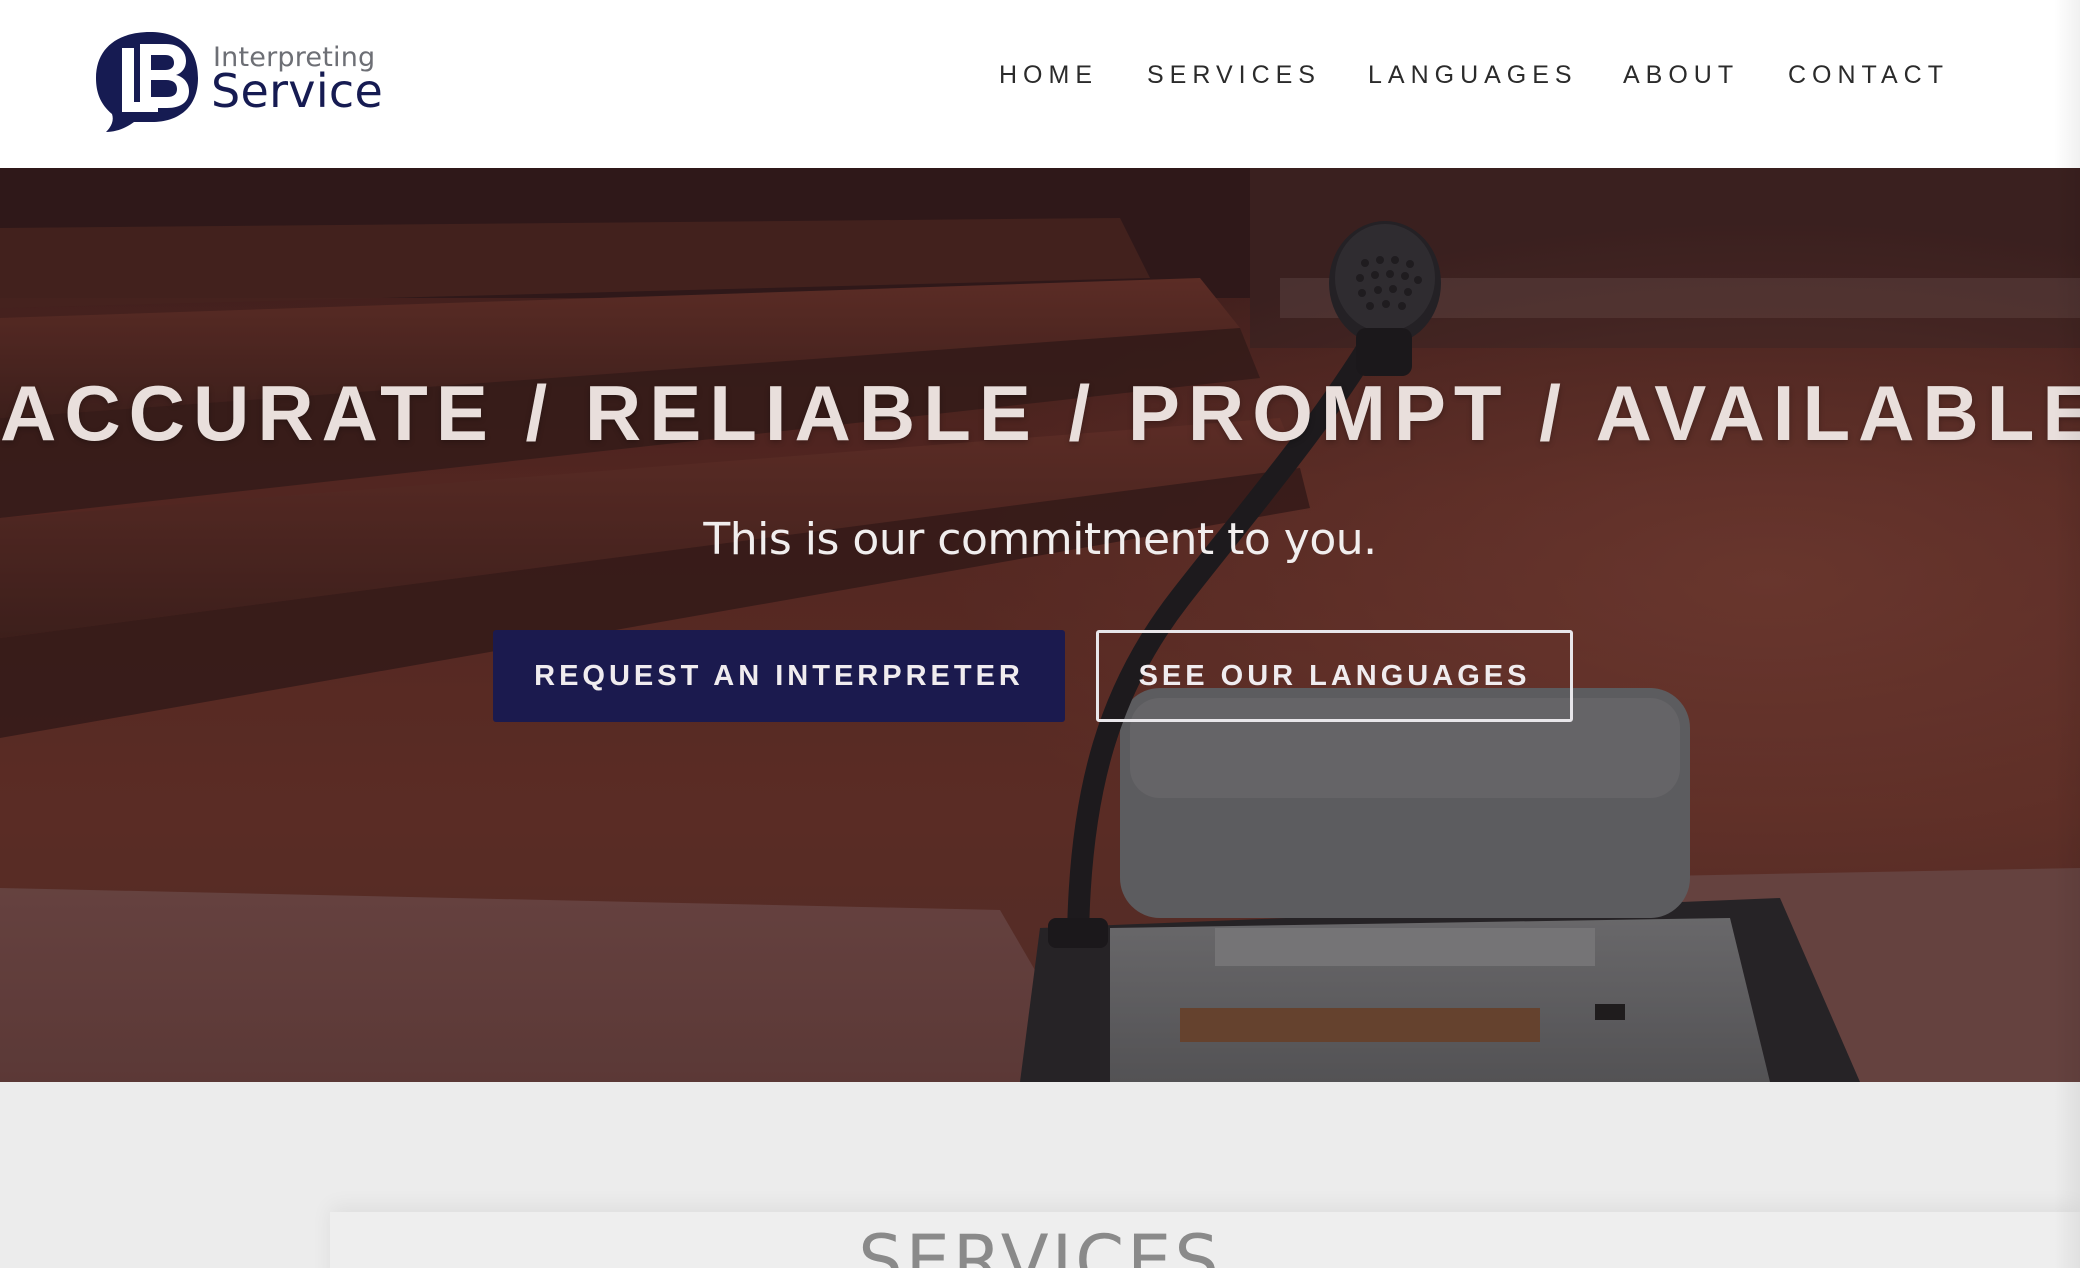 The height and width of the screenshot is (1268, 2080). I want to click on services-heading: SERVICES, so click(1040, 1244).